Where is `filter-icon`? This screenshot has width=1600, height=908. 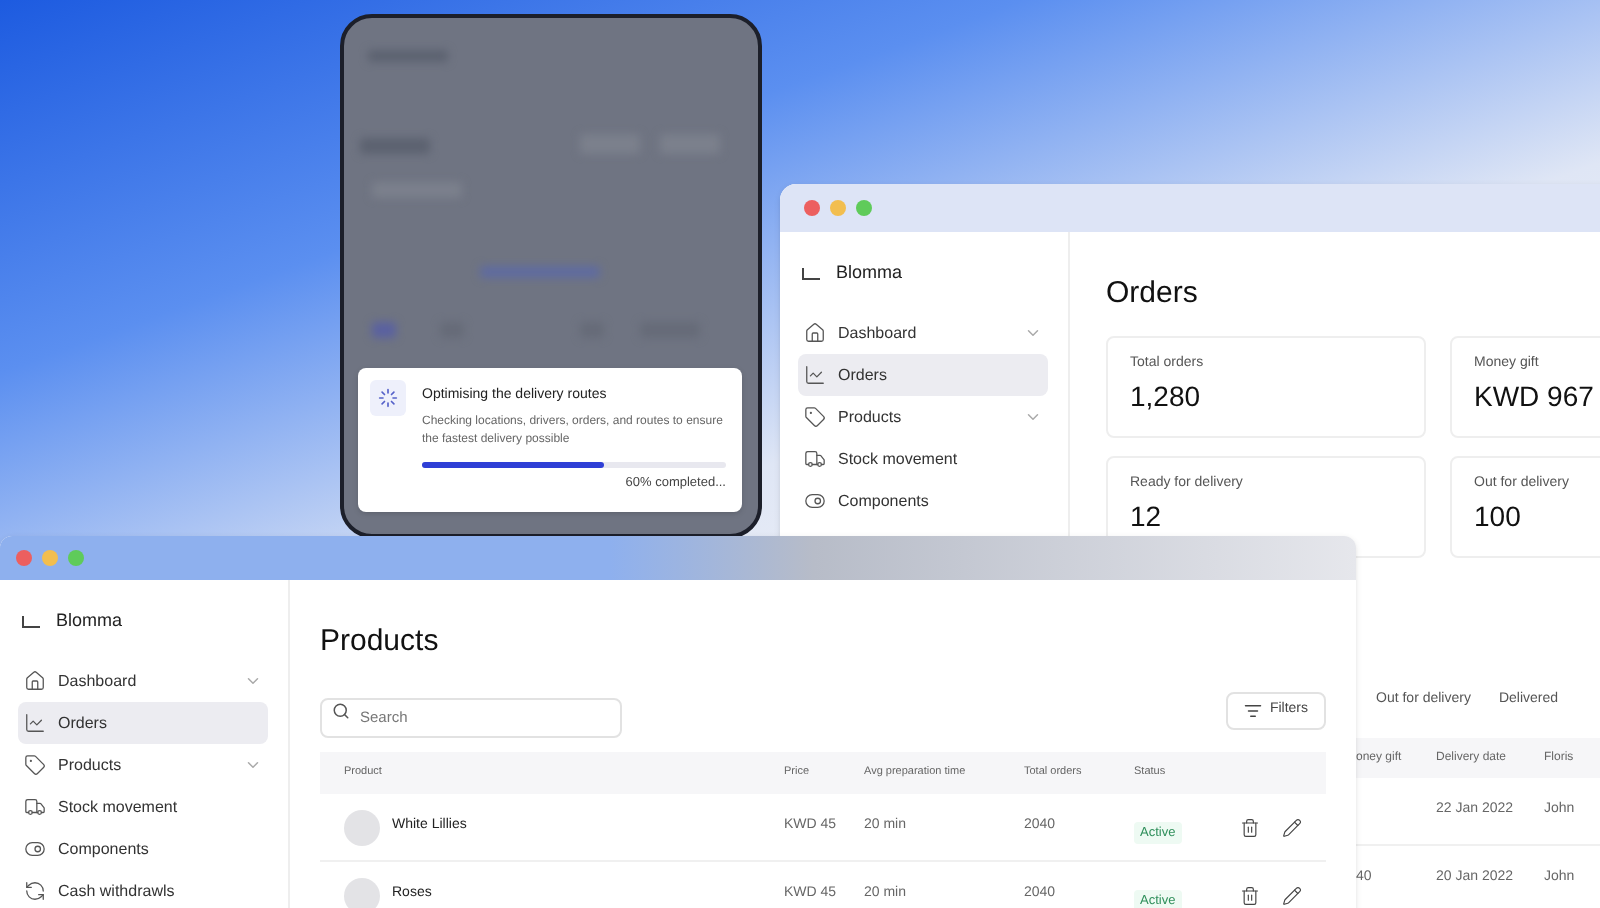
filter-icon is located at coordinates (1252, 710).